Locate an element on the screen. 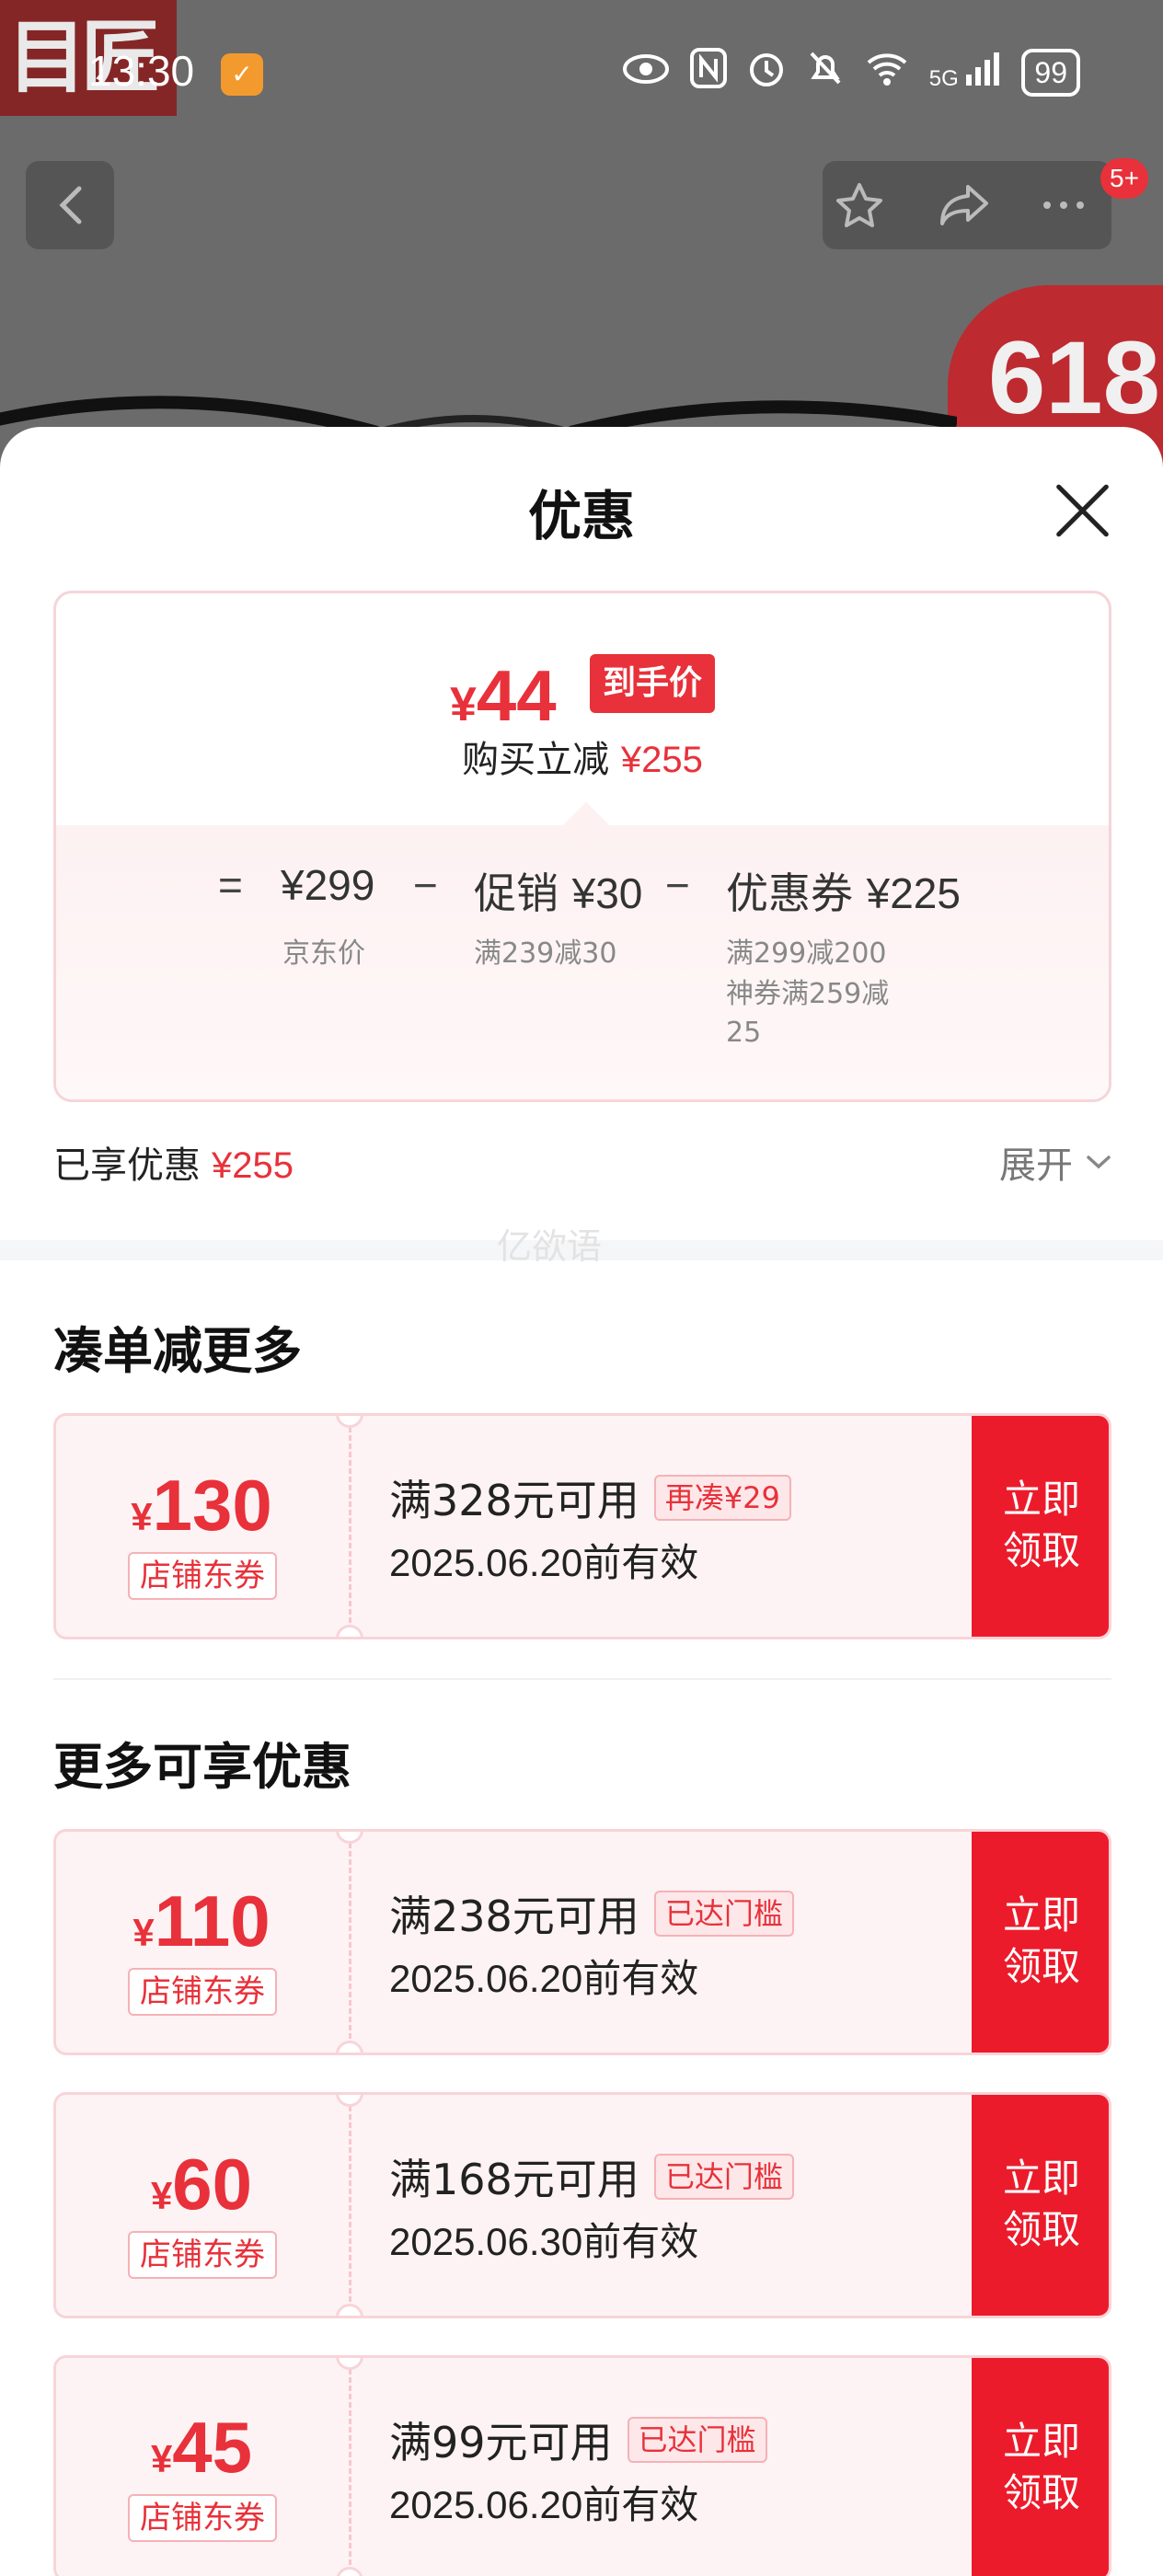  coupon-amount-value: 130 is located at coordinates (212, 1505).